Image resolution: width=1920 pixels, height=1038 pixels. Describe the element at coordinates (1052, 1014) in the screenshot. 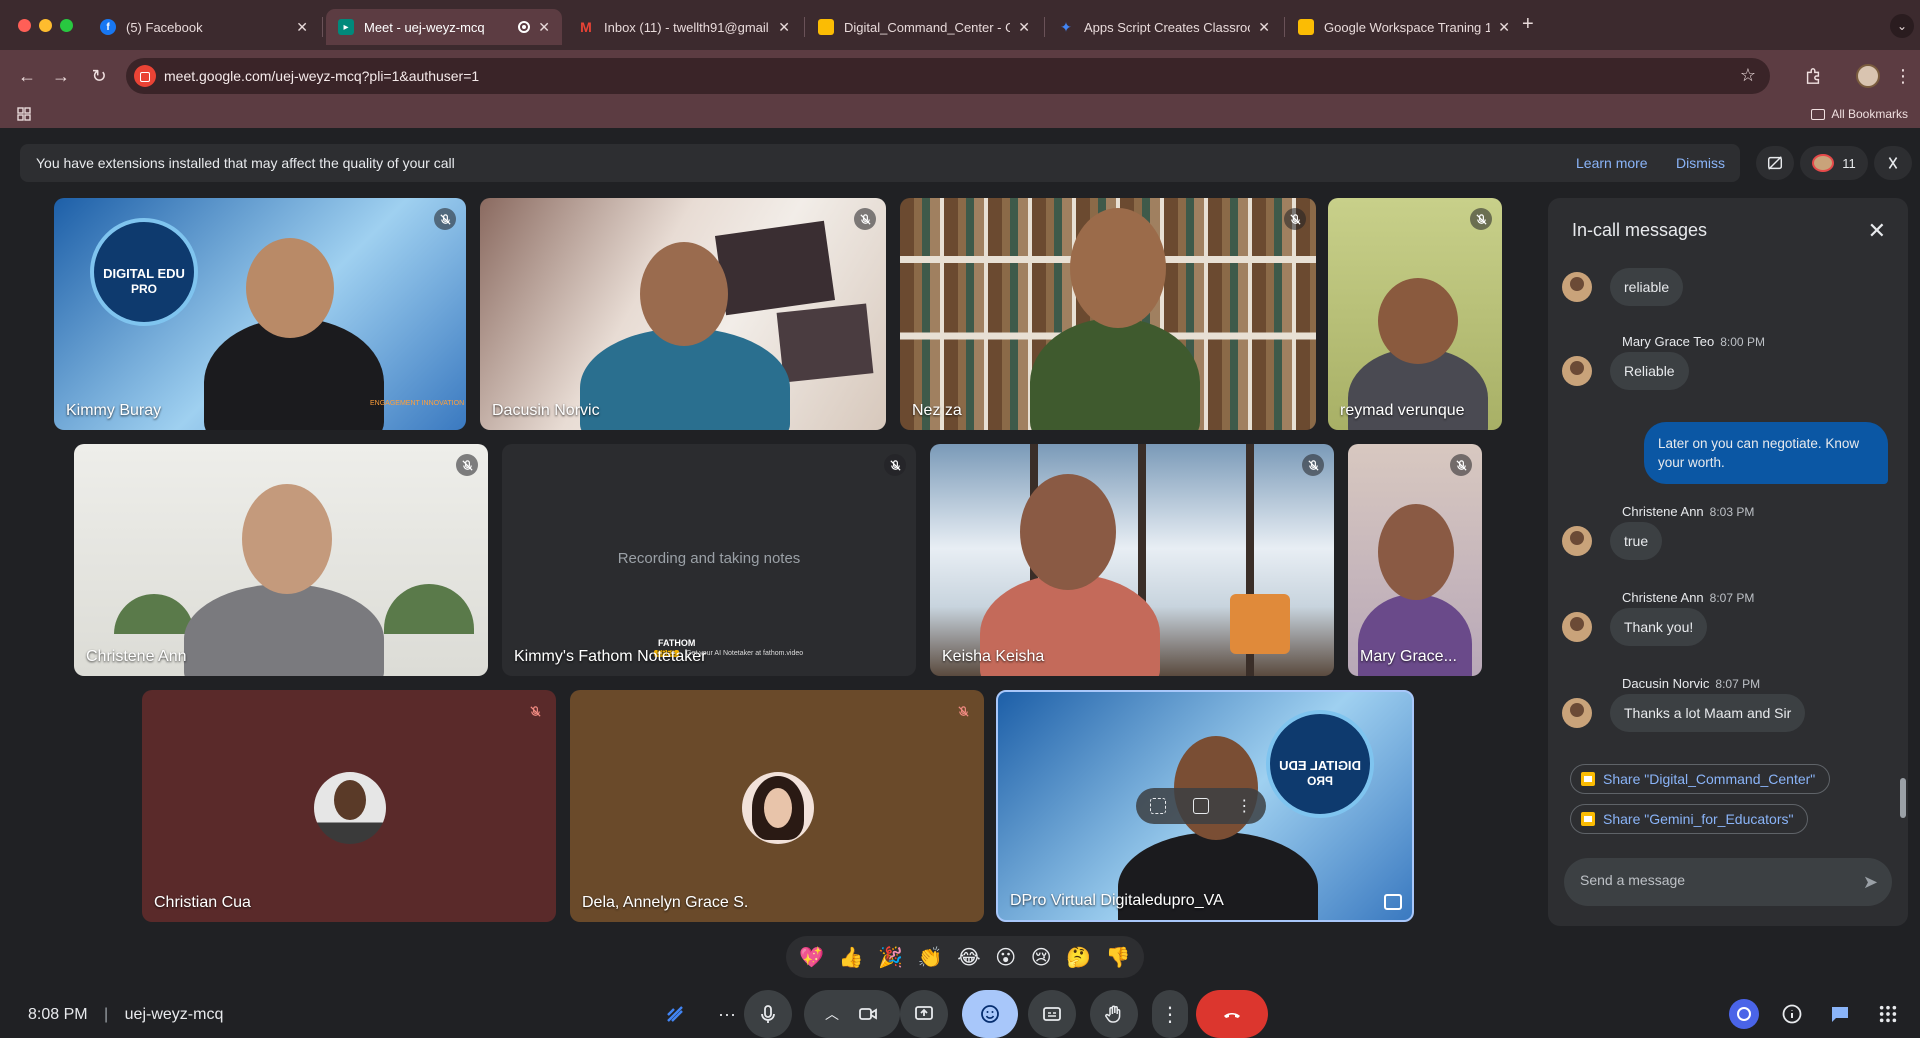

I see `captions-button` at that location.